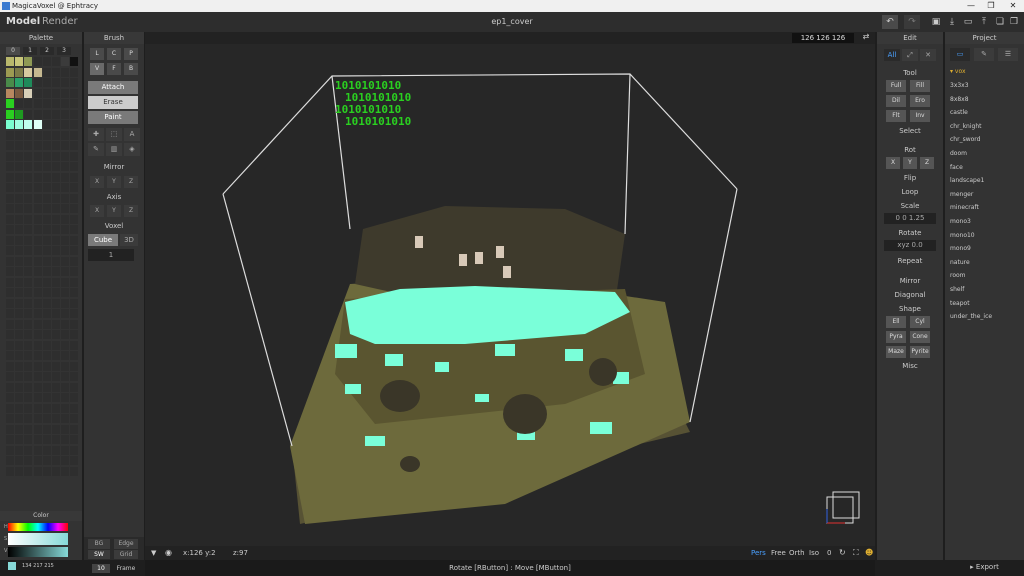 The width and height of the screenshot is (1024, 576). I want to click on tool-full: Full, so click(896, 86).